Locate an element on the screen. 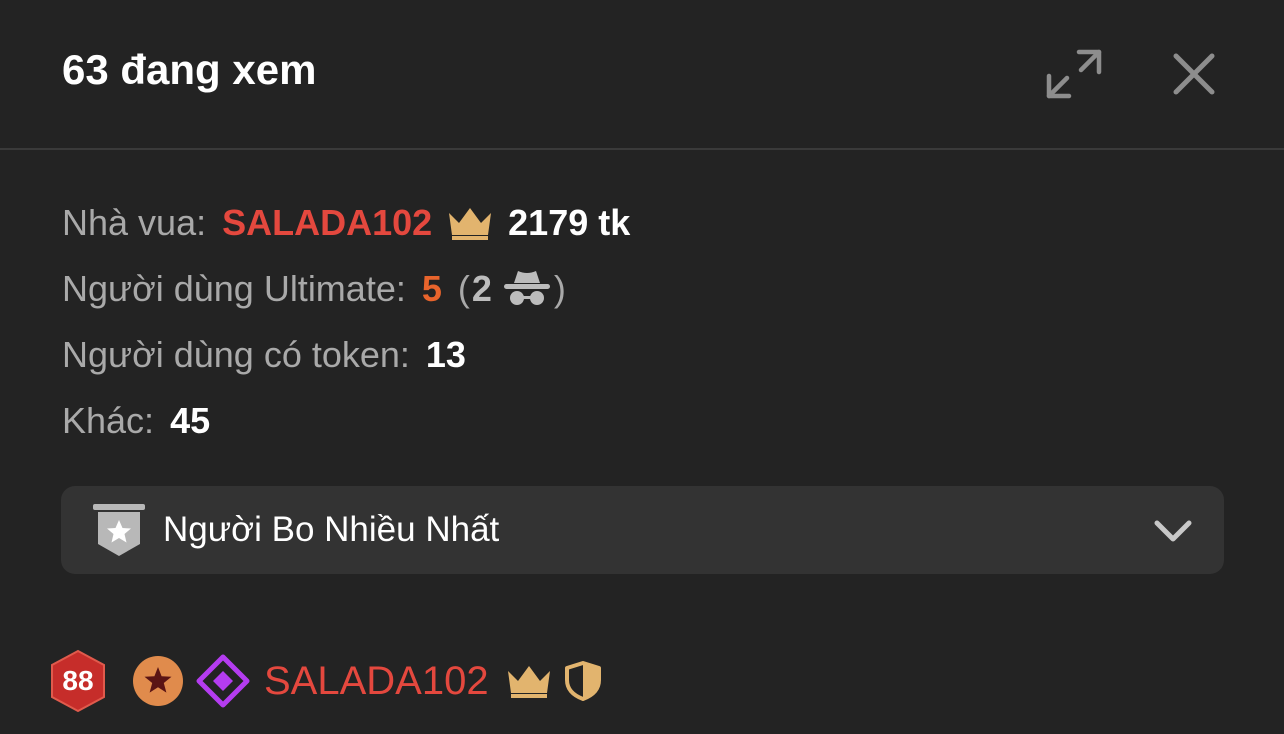 This screenshot has height=734, width=1284. other-count: 45 is located at coordinates (190, 420).